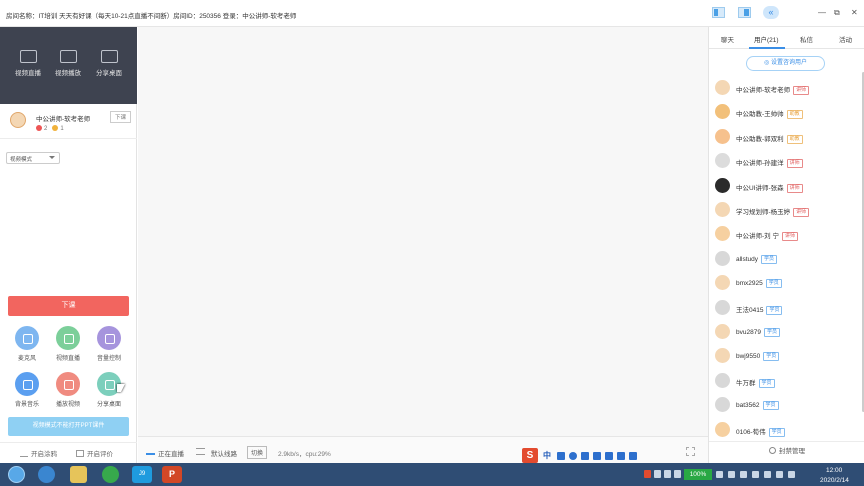  I want to click on user-name: 牛万群, so click(746, 383).